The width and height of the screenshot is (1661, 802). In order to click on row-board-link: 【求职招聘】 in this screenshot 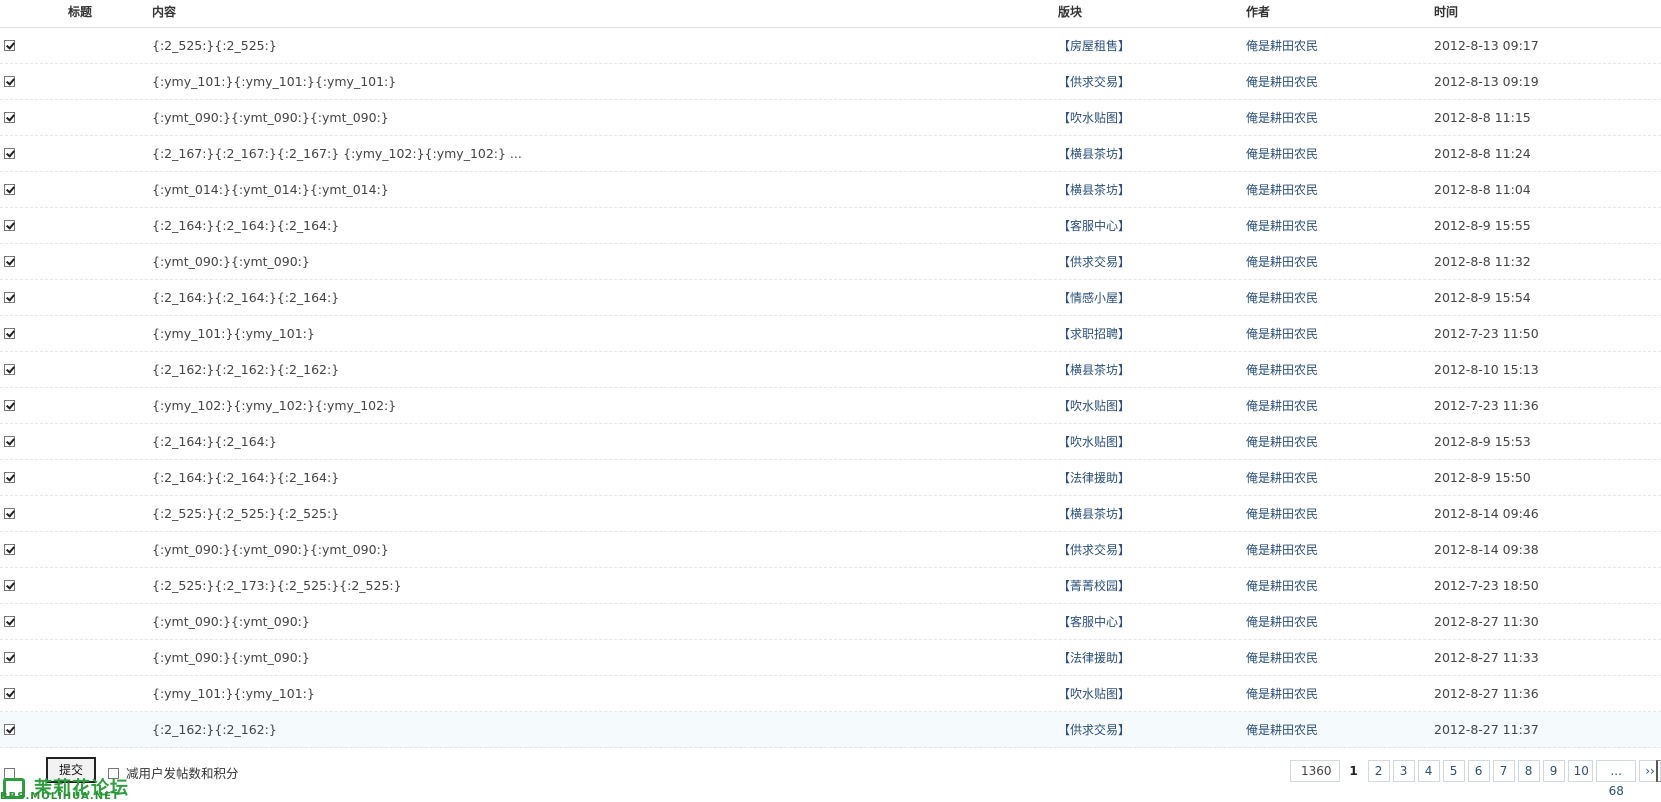, I will do `click(1094, 334)`.